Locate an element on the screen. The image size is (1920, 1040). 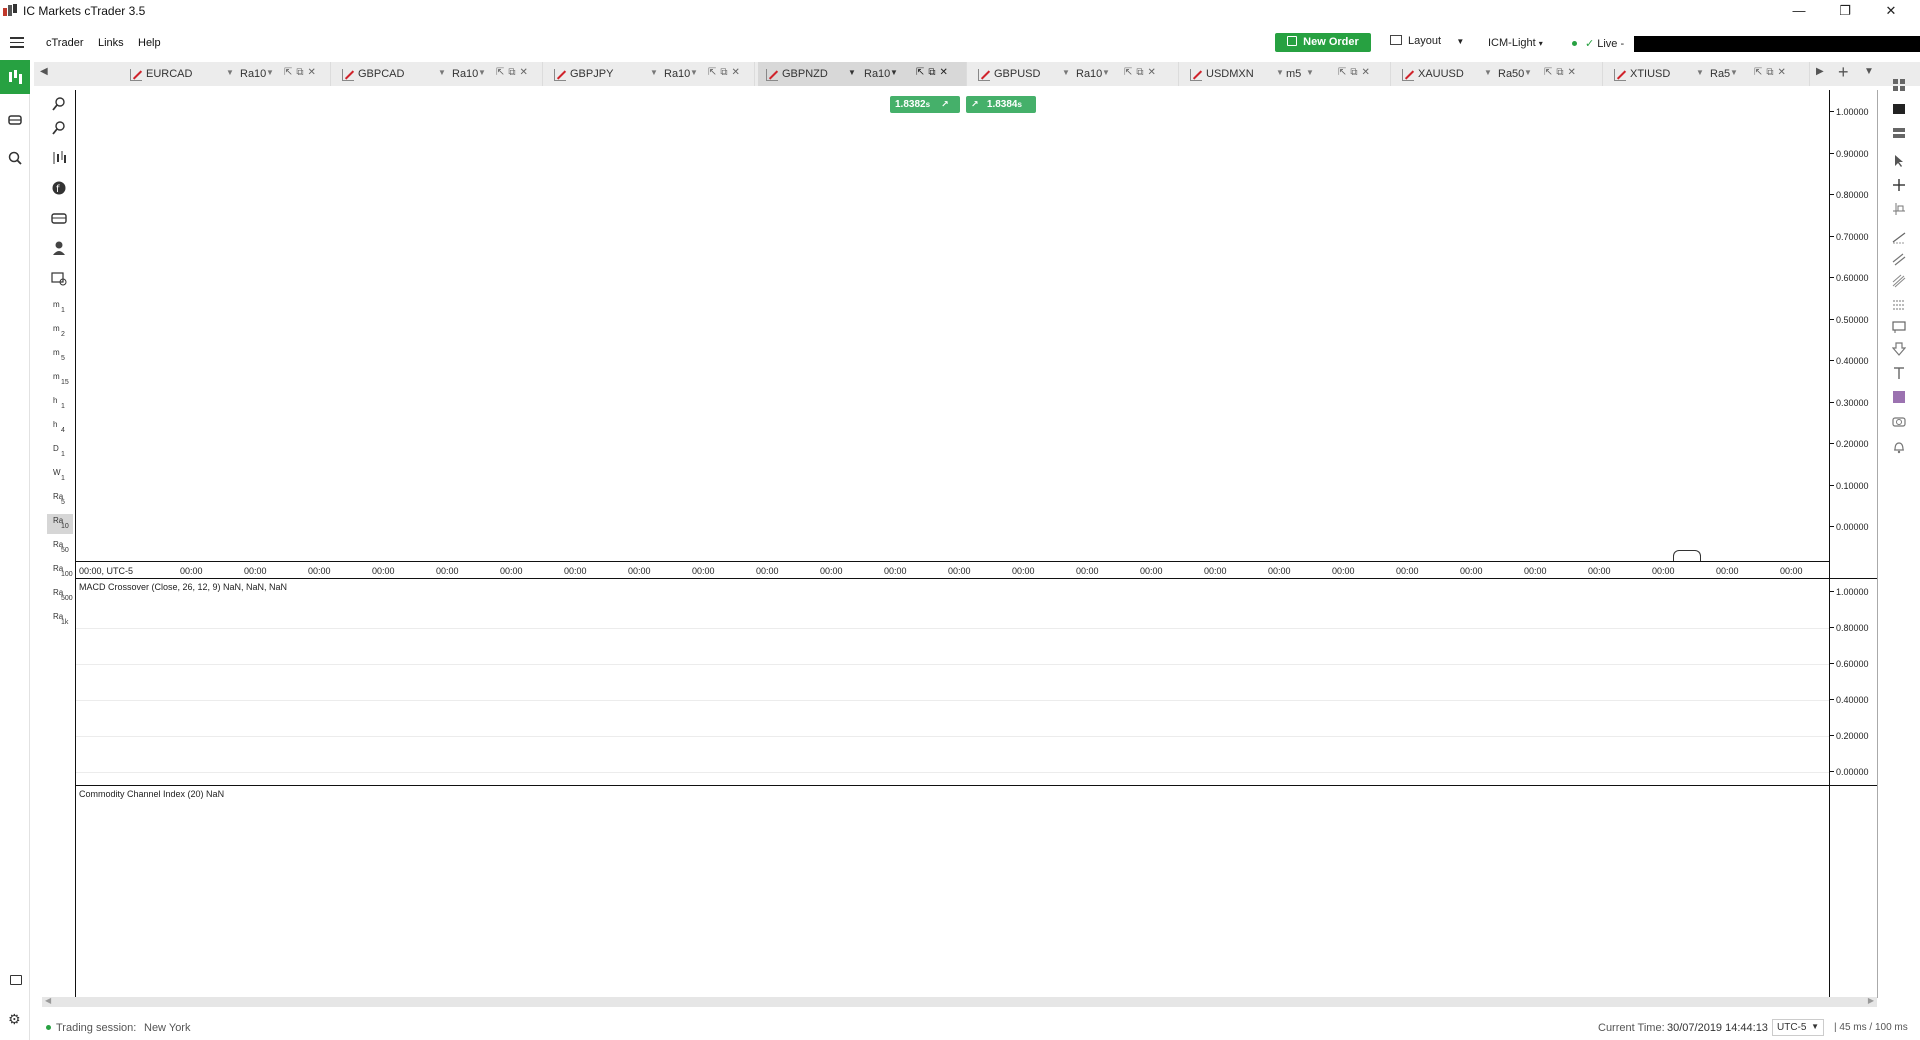
portfolio-icon is located at coordinates (16, 980).